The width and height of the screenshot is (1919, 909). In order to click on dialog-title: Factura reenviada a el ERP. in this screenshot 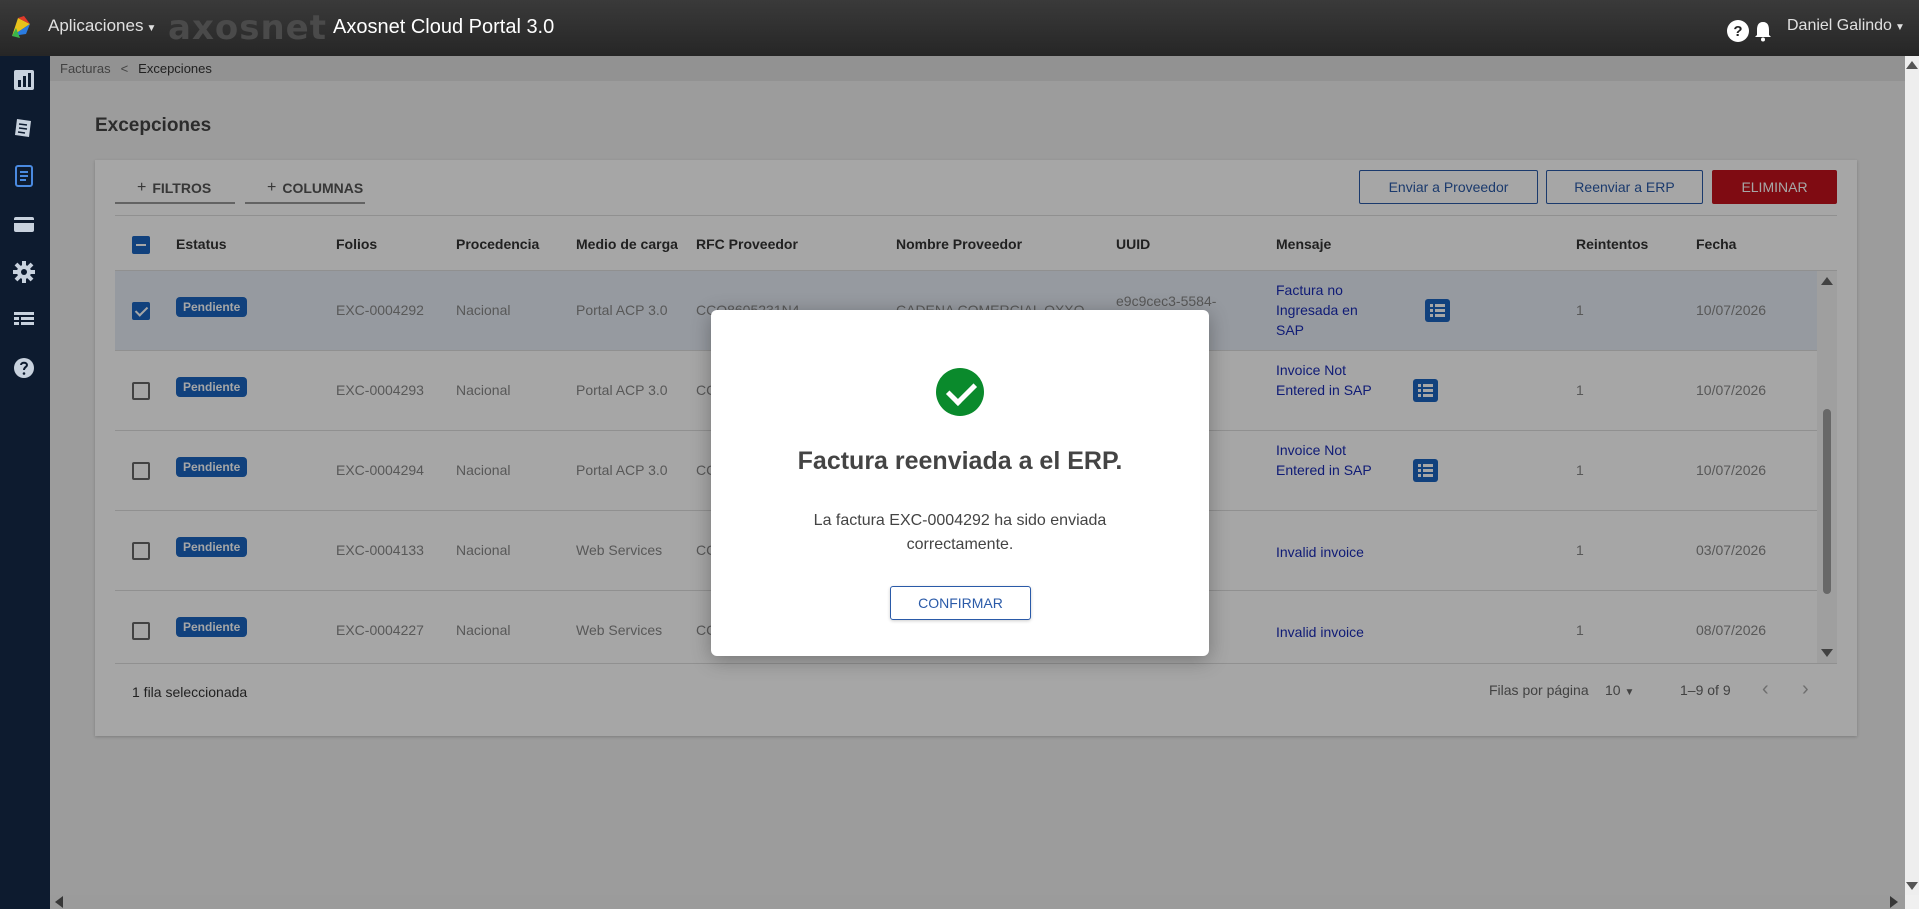, I will do `click(960, 461)`.